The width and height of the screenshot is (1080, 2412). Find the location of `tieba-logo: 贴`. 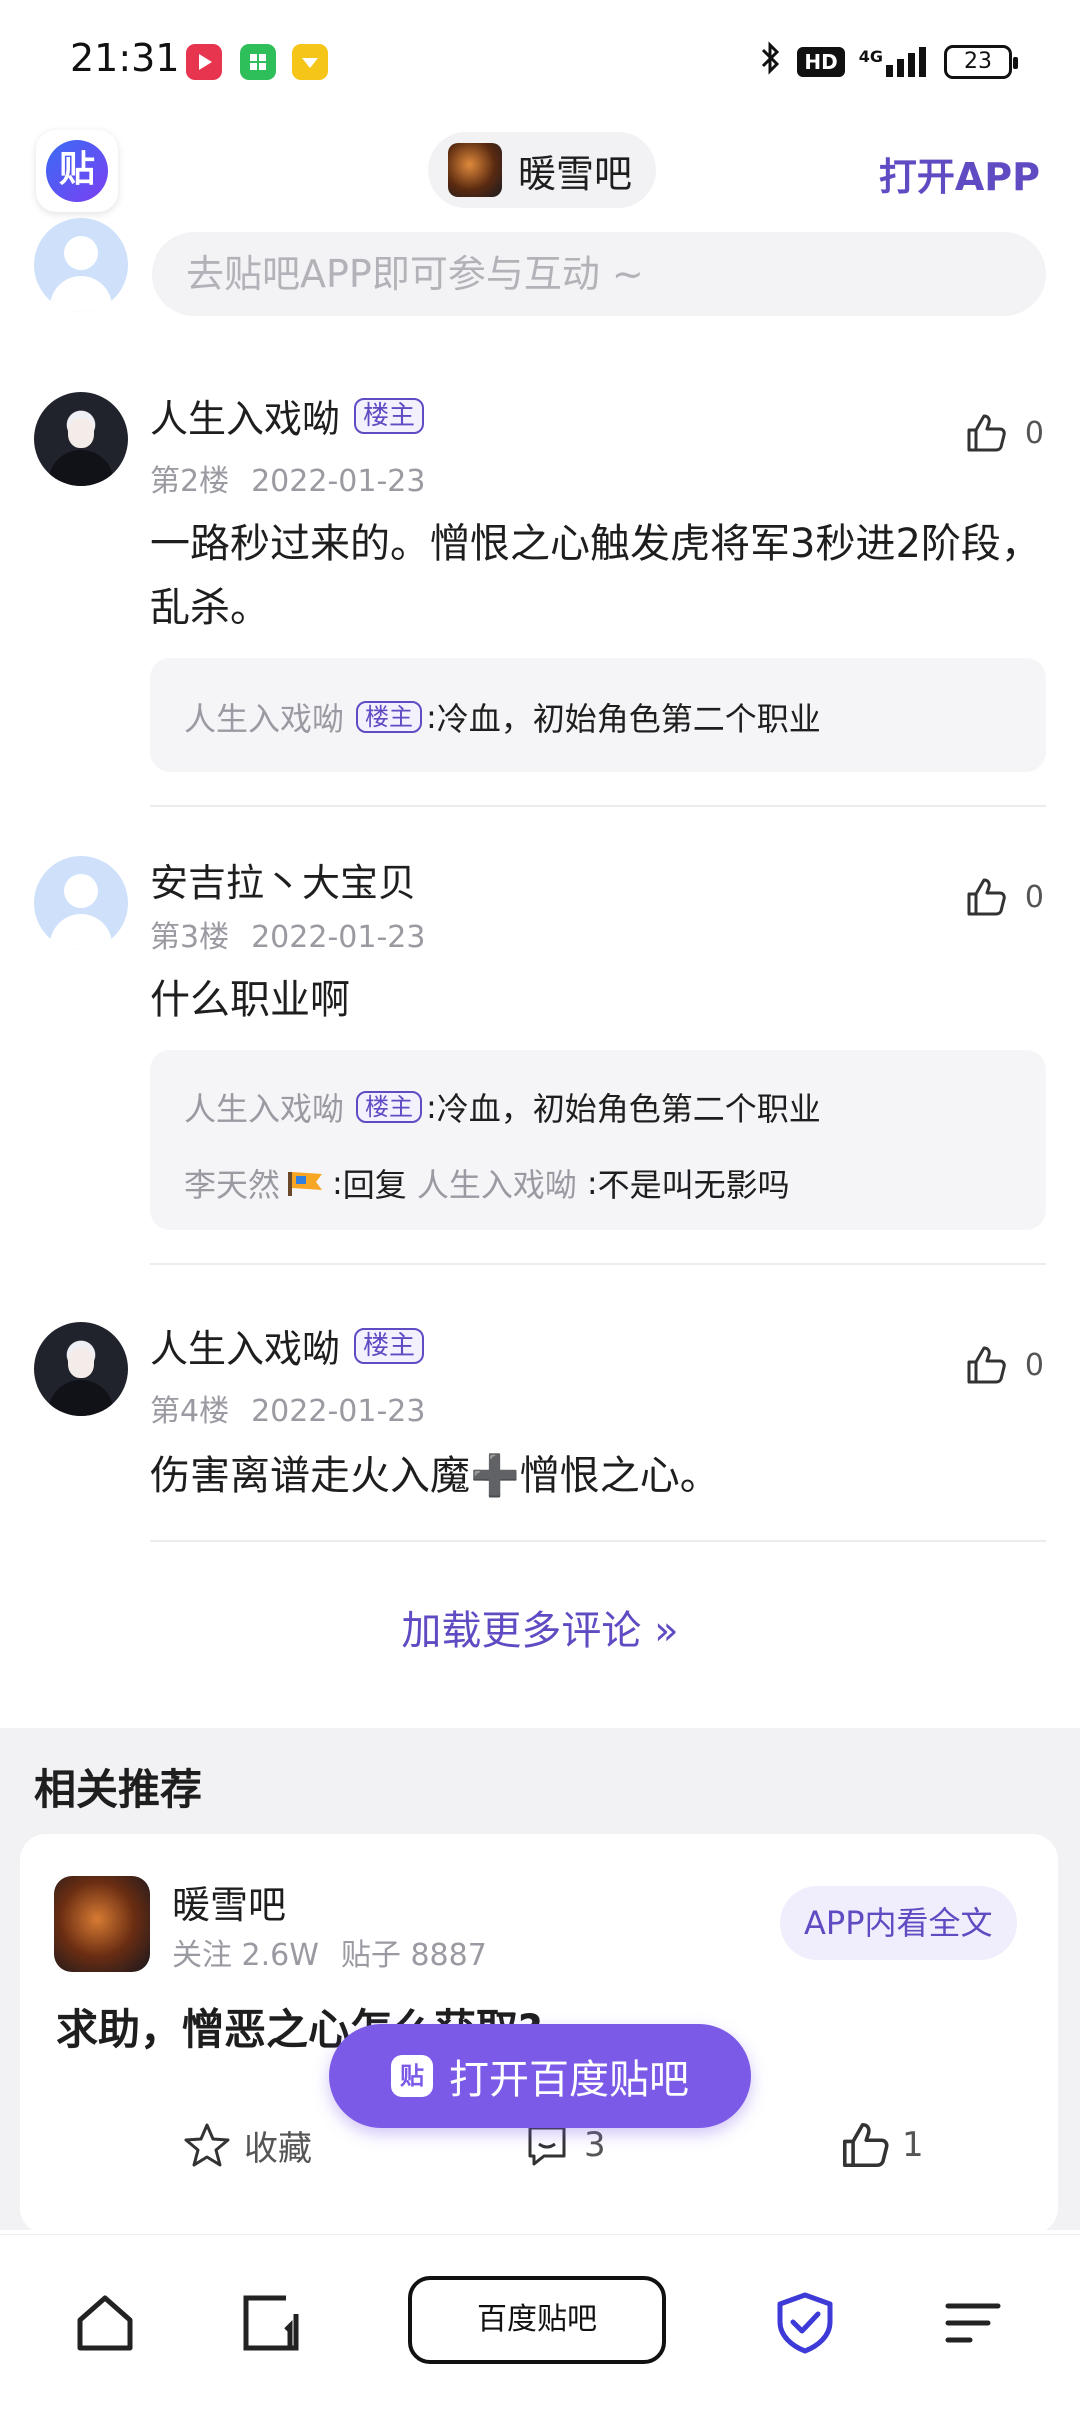

tieba-logo: 贴 is located at coordinates (77, 171).